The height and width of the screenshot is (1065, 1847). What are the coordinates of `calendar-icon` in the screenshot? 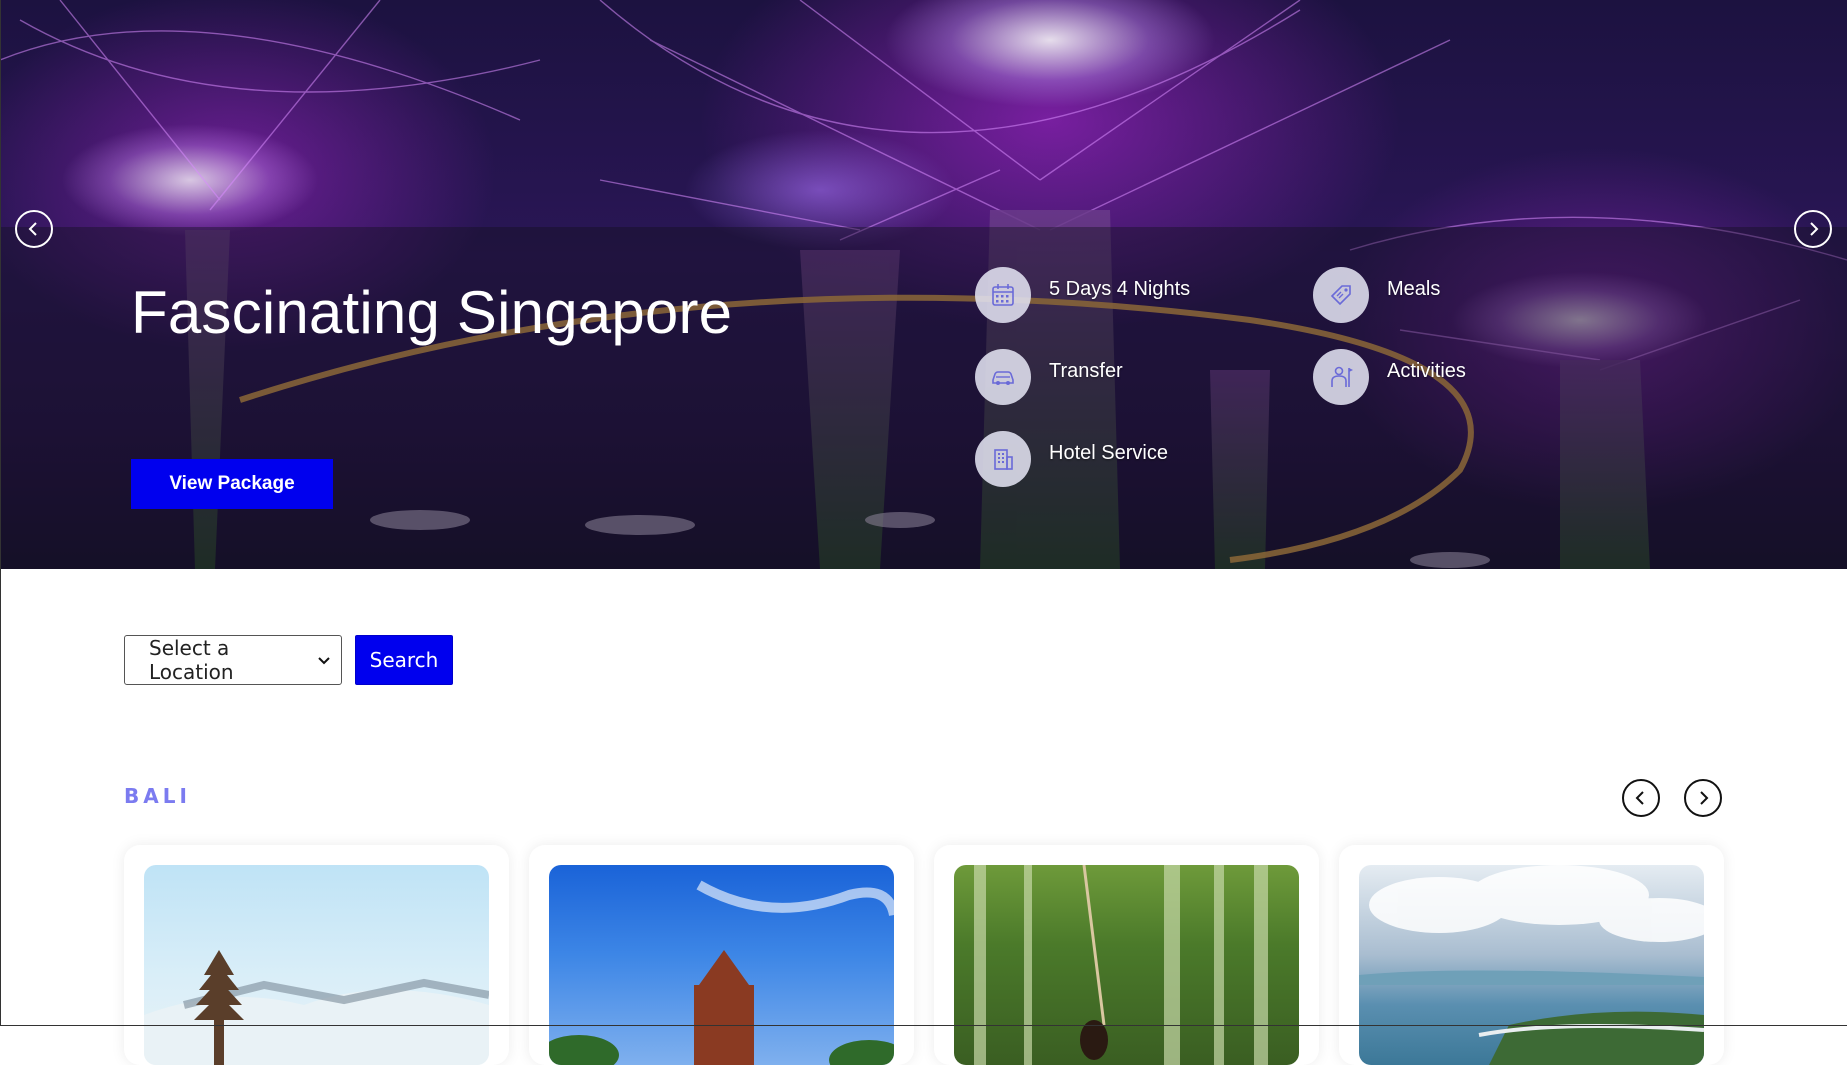 It's located at (1003, 295).